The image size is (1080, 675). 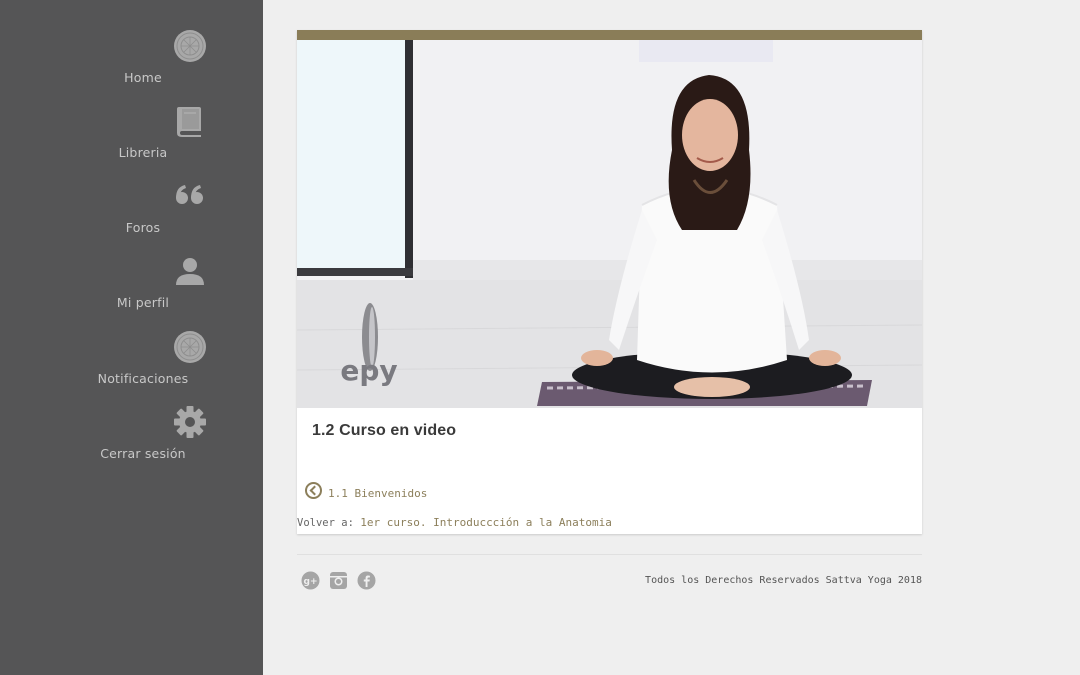 I want to click on google-plus-icon: g+, so click(x=310, y=580).